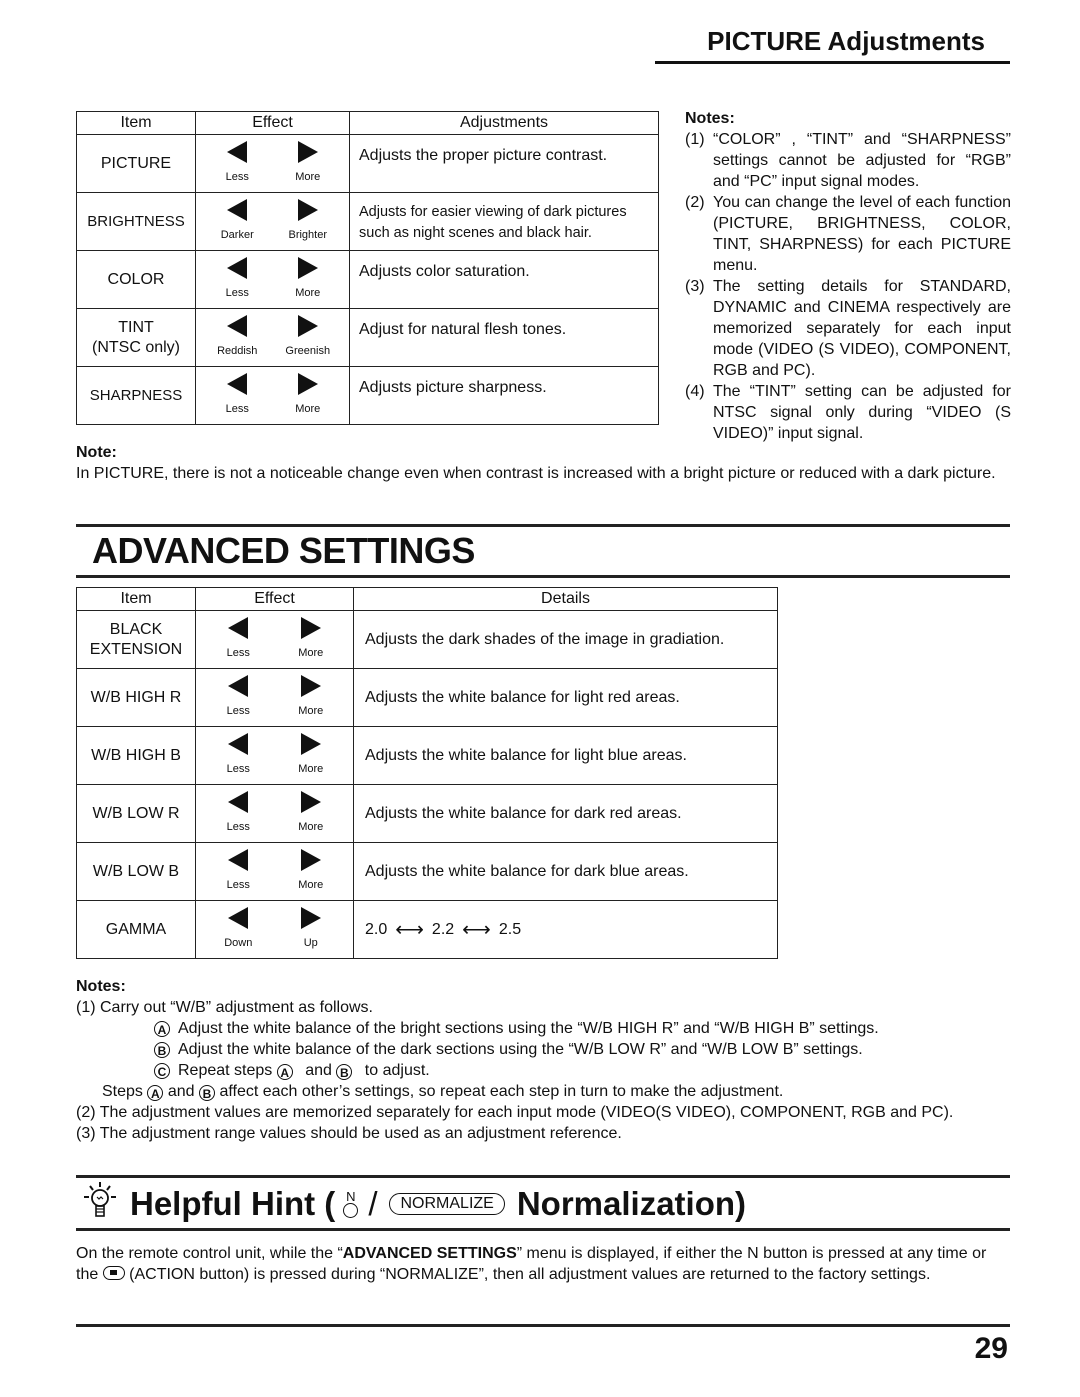 The image size is (1080, 1397). I want to click on hint-title-end: Normalization), so click(631, 1203).